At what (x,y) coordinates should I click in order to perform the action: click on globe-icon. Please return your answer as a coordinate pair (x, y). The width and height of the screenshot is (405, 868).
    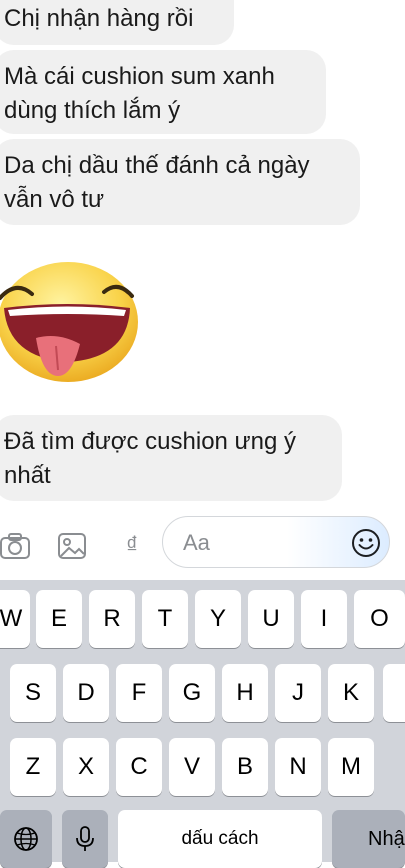
    Looking at the image, I should click on (26, 839).